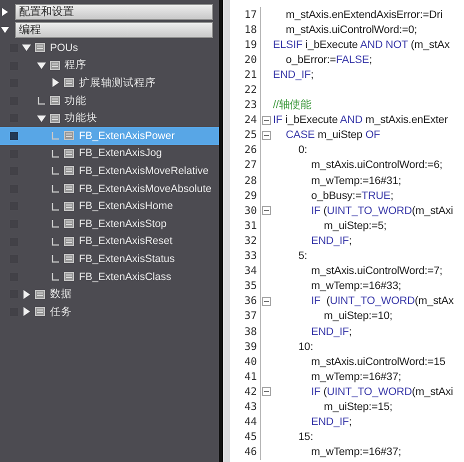 Image resolution: width=464 pixels, height=462 pixels. I want to click on section-header: 编程, so click(114, 30).